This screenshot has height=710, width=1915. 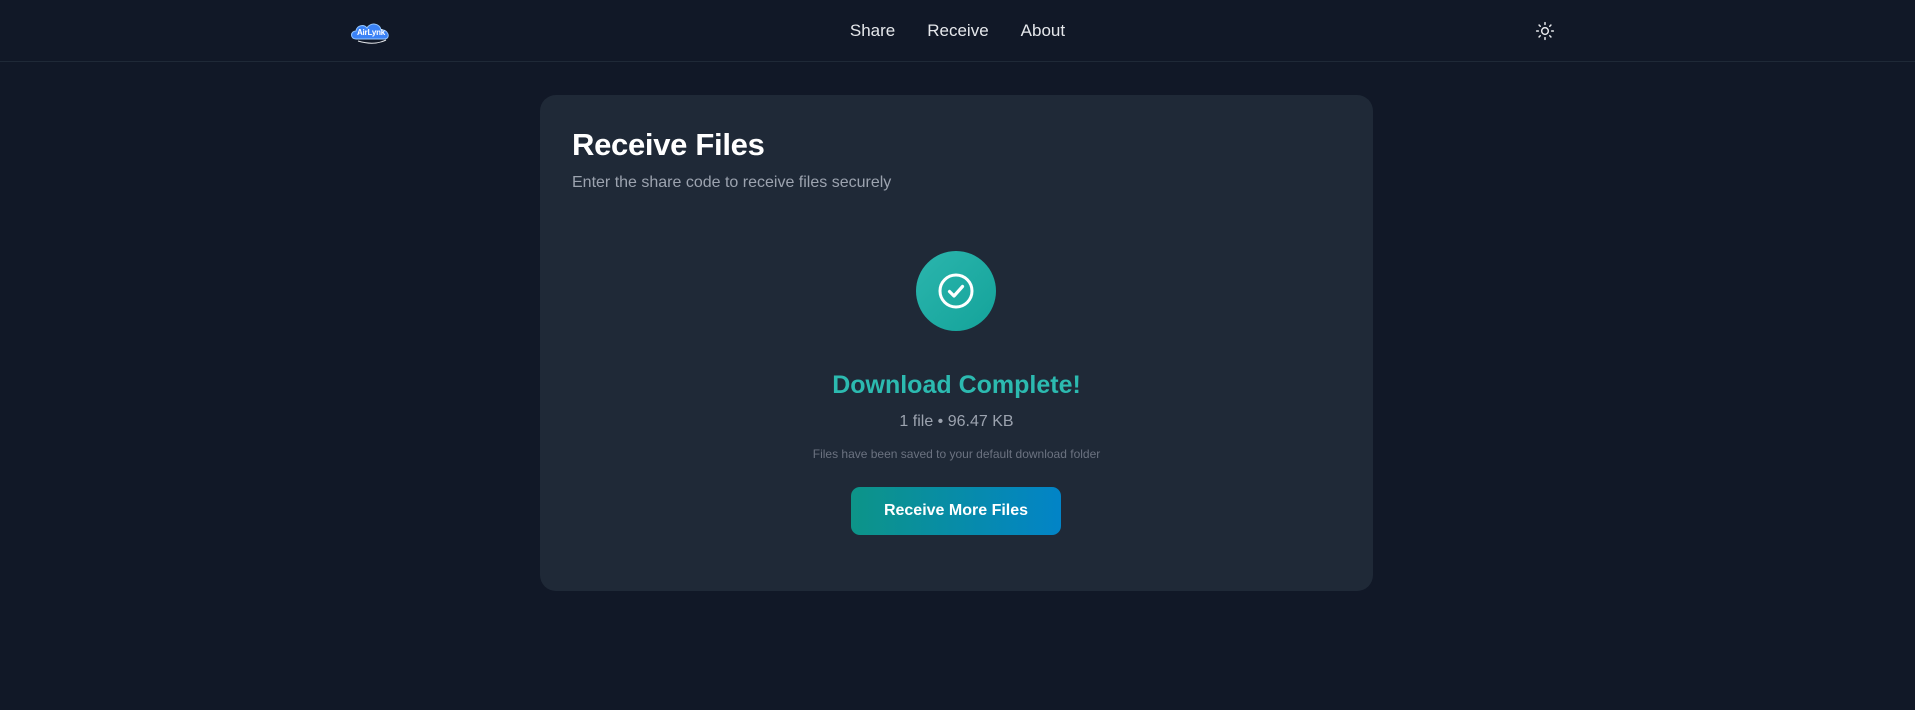 I want to click on sun-icon, so click(x=1545, y=31).